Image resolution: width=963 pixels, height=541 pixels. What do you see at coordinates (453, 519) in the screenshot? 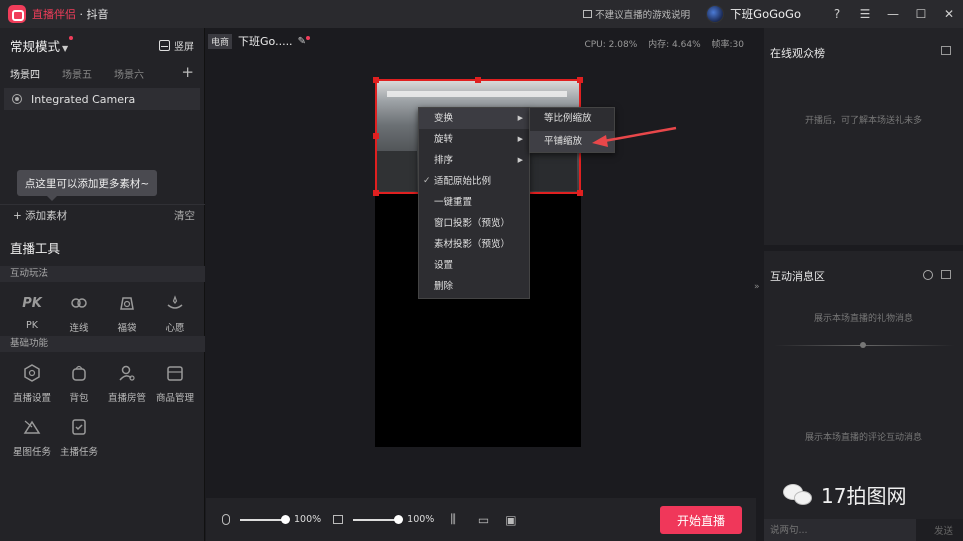
I see `mixer-icon: ⫼` at bounding box center [453, 519].